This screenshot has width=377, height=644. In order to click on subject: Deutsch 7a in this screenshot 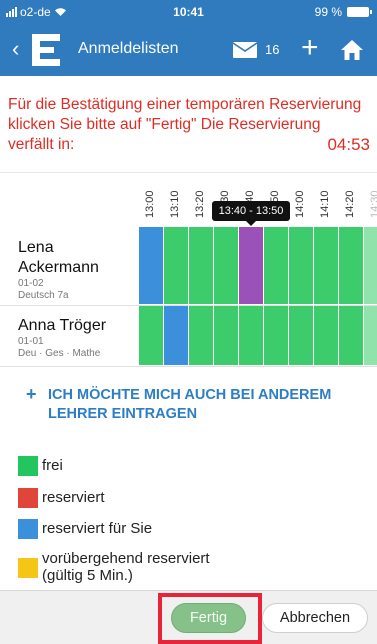, I will do `click(43, 295)`.